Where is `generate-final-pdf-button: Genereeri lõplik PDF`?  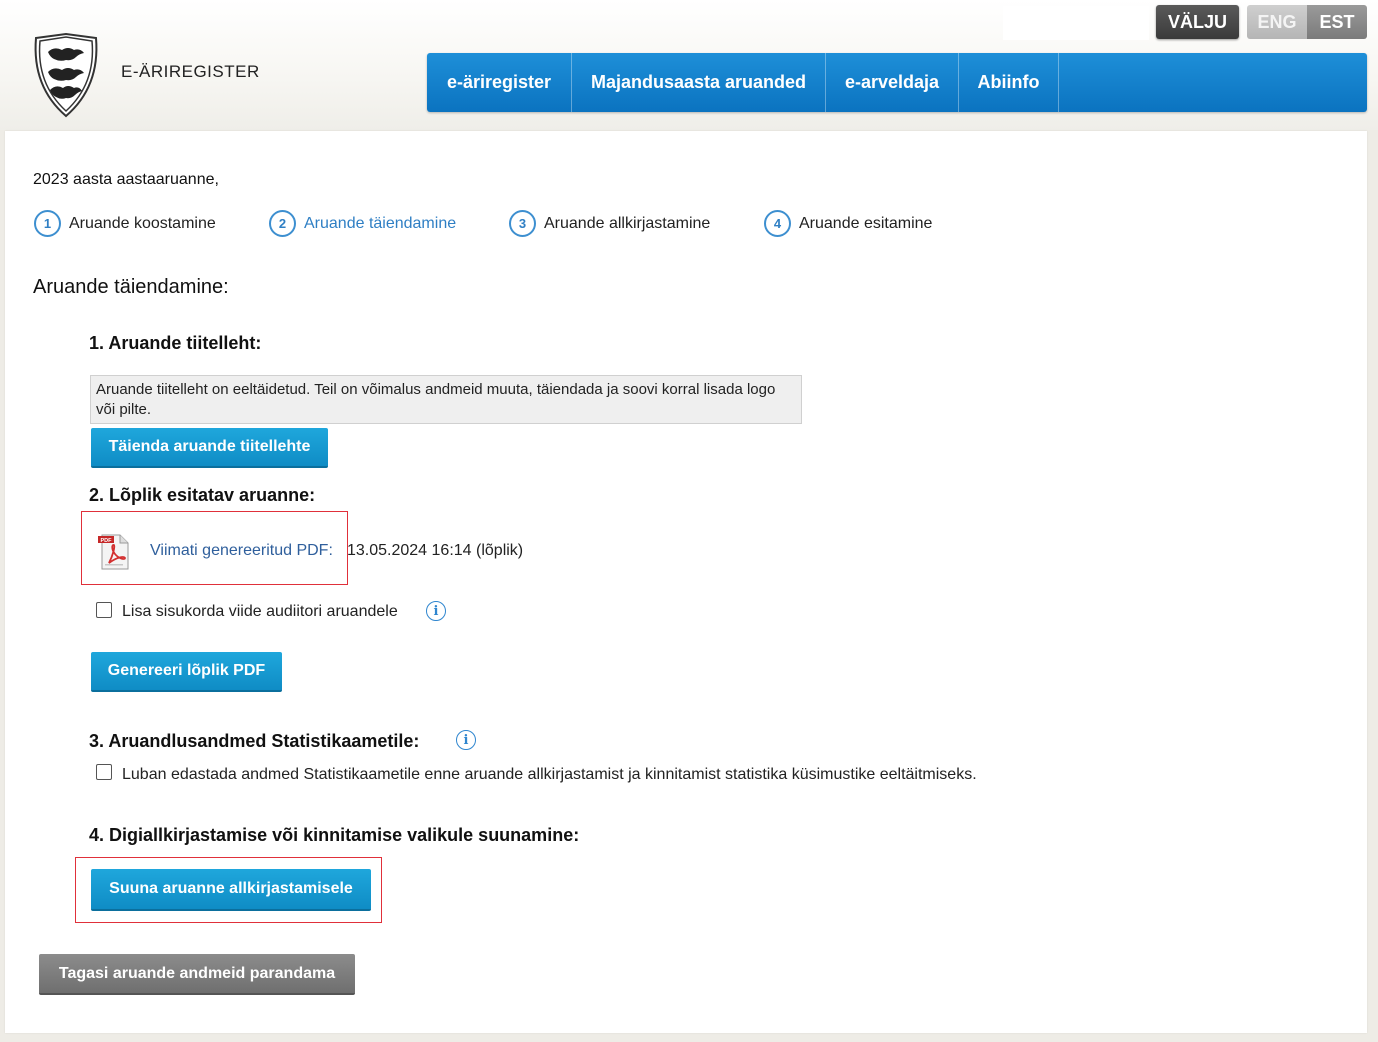
generate-final-pdf-button: Genereeri lõplik PDF is located at coordinates (186, 672).